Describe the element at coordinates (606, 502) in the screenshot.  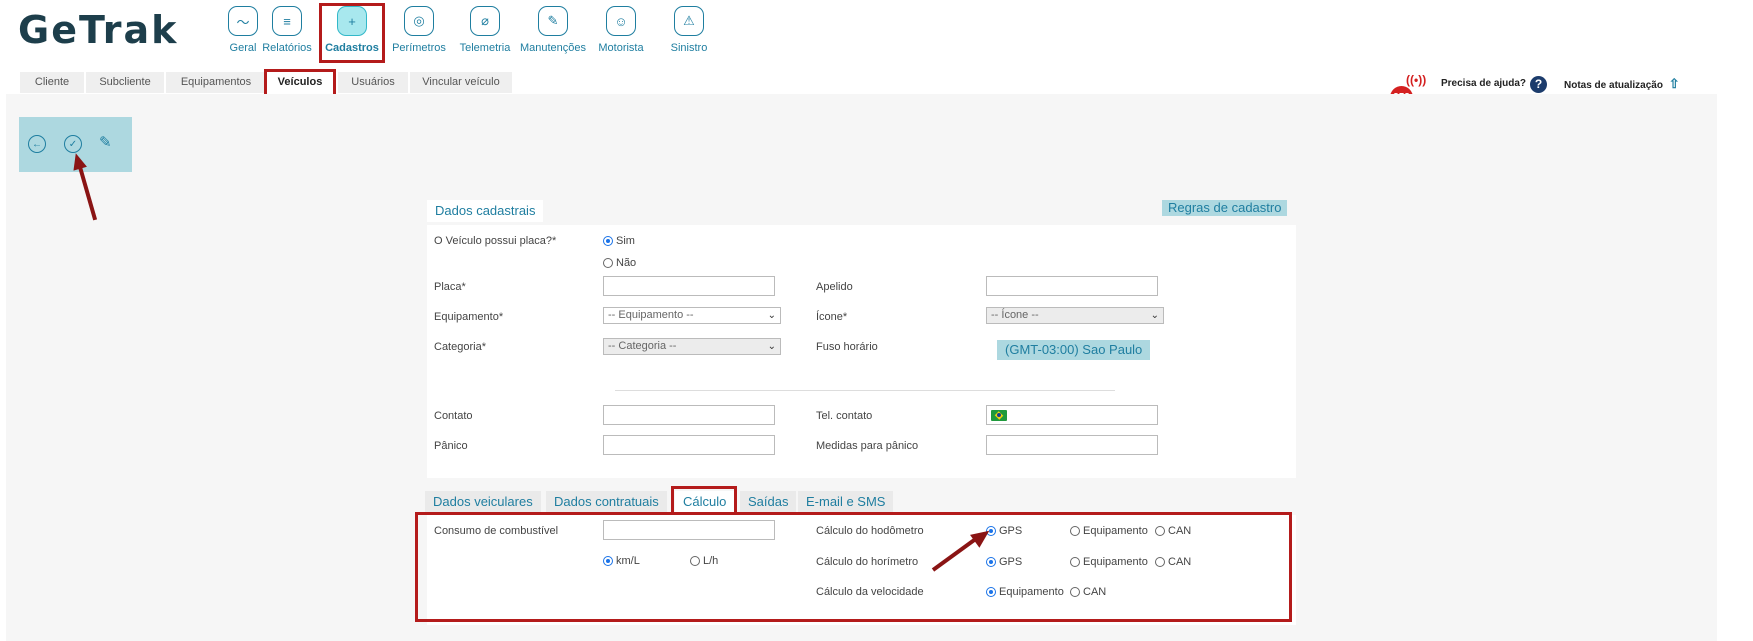
I see `tab-dados-contratuais: Dados contratuais` at that location.